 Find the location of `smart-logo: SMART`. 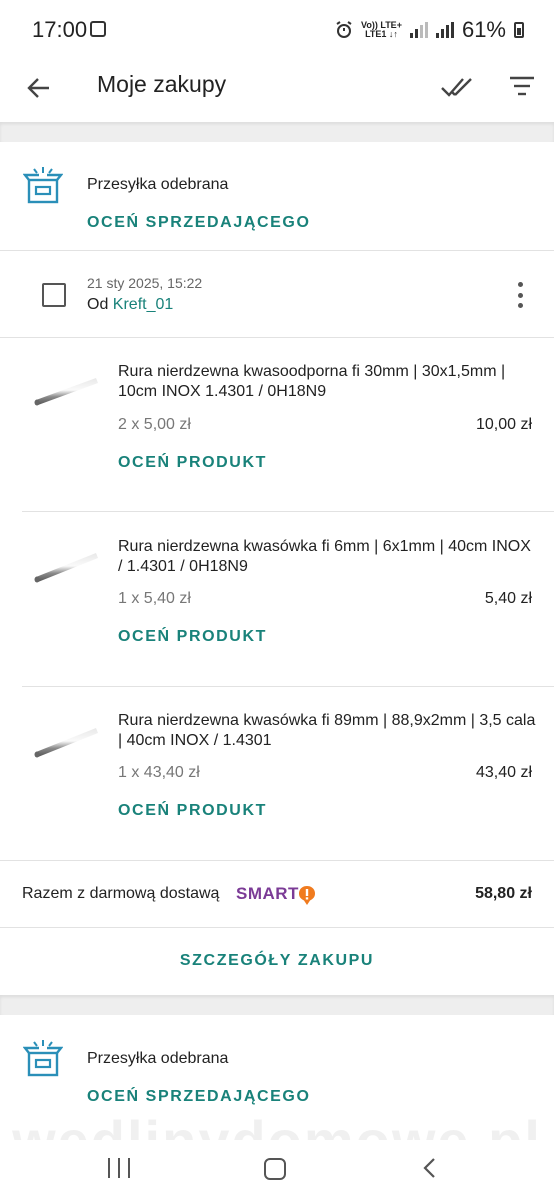

smart-logo: SMART is located at coordinates (267, 893).